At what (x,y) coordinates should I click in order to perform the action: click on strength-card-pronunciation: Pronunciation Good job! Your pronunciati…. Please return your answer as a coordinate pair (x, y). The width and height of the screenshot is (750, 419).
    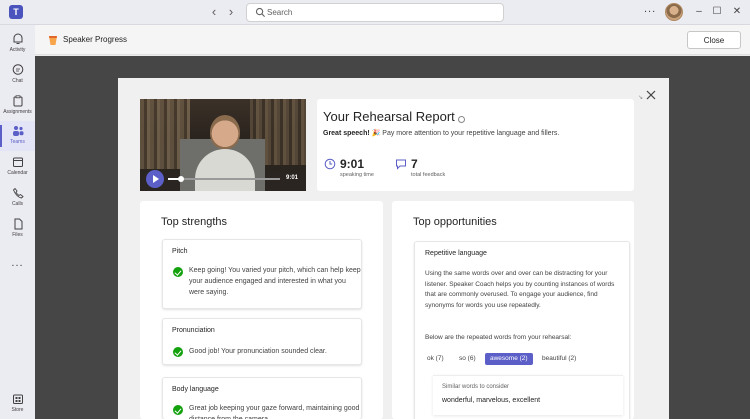
    Looking at the image, I should click on (262, 341).